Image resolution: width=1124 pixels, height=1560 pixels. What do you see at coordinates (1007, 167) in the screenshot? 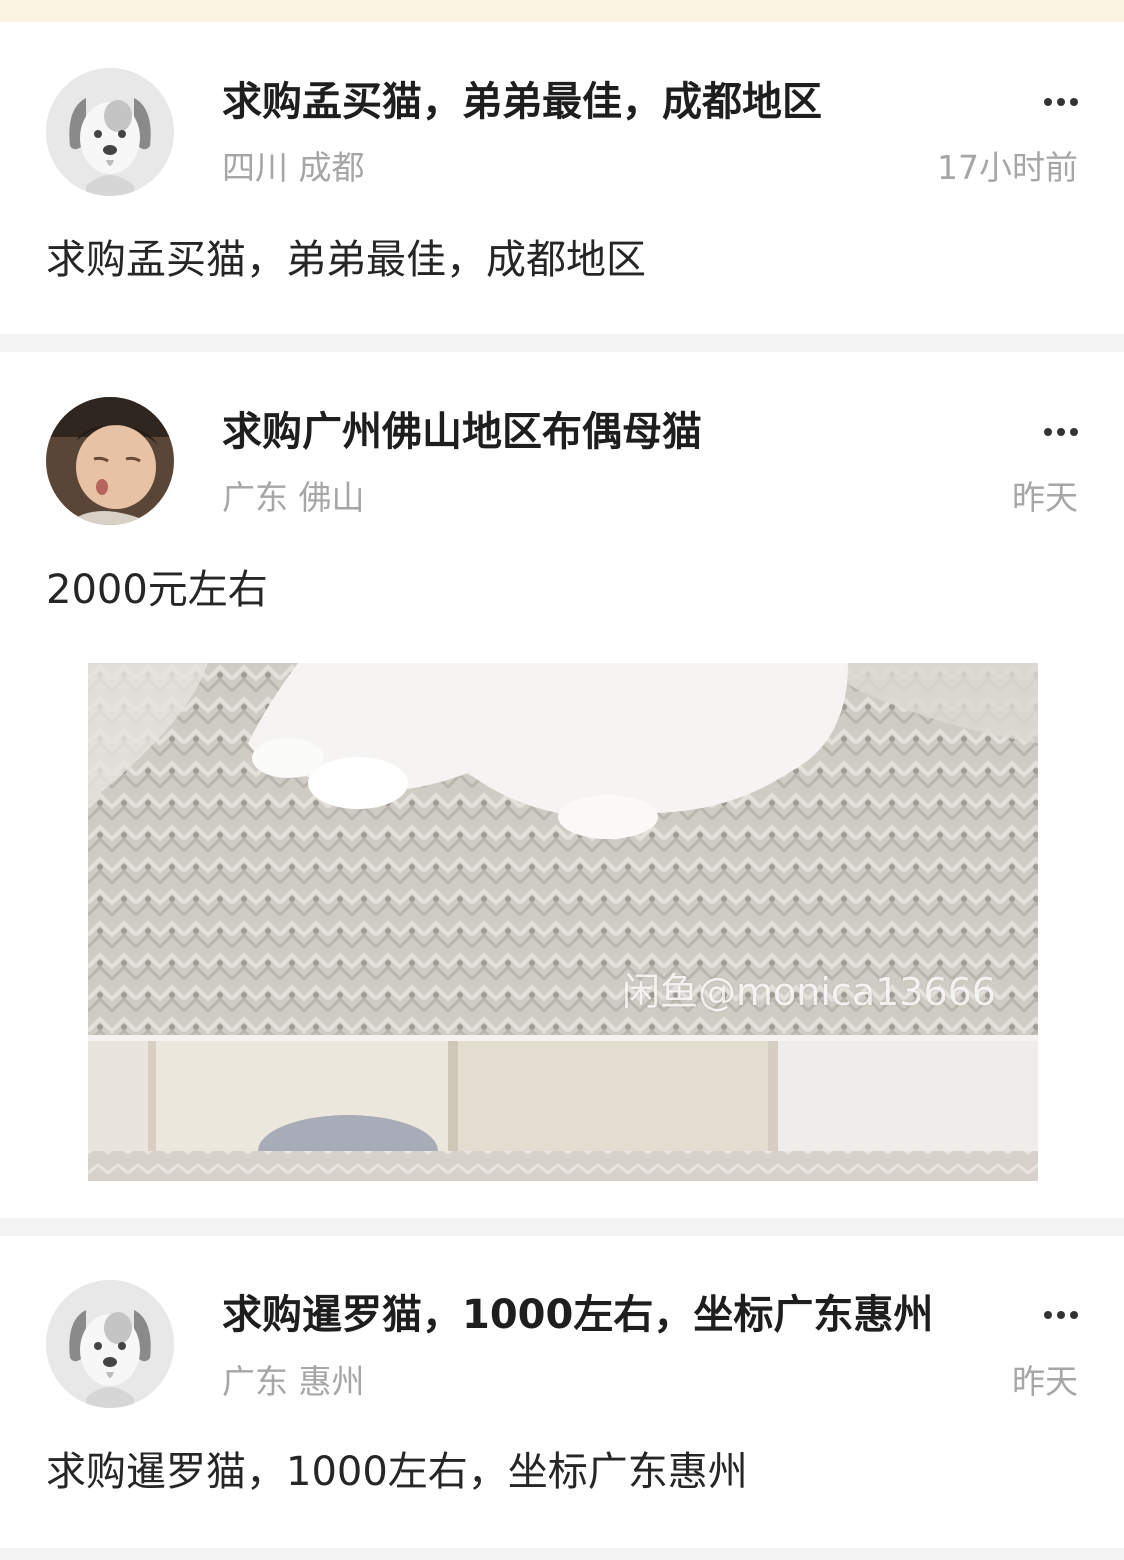
I see `post-time: 17小时前` at bounding box center [1007, 167].